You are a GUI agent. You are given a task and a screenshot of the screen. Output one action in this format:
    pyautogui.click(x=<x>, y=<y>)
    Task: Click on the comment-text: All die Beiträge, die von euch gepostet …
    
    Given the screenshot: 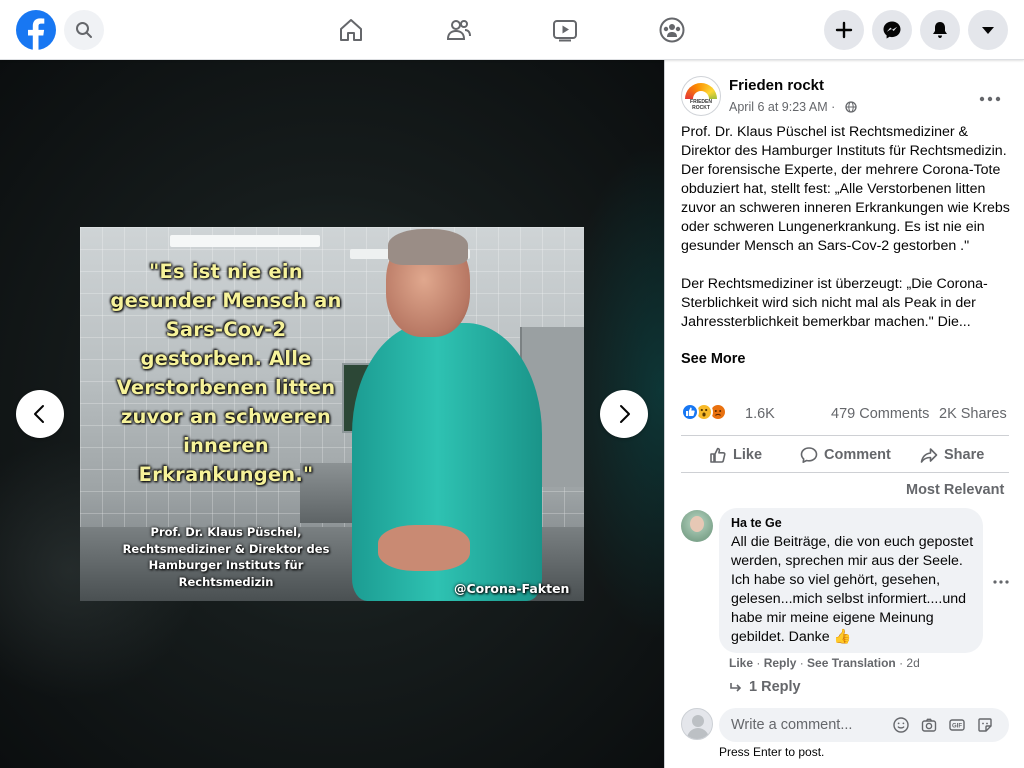 What is the action you would take?
    pyautogui.click(x=852, y=589)
    